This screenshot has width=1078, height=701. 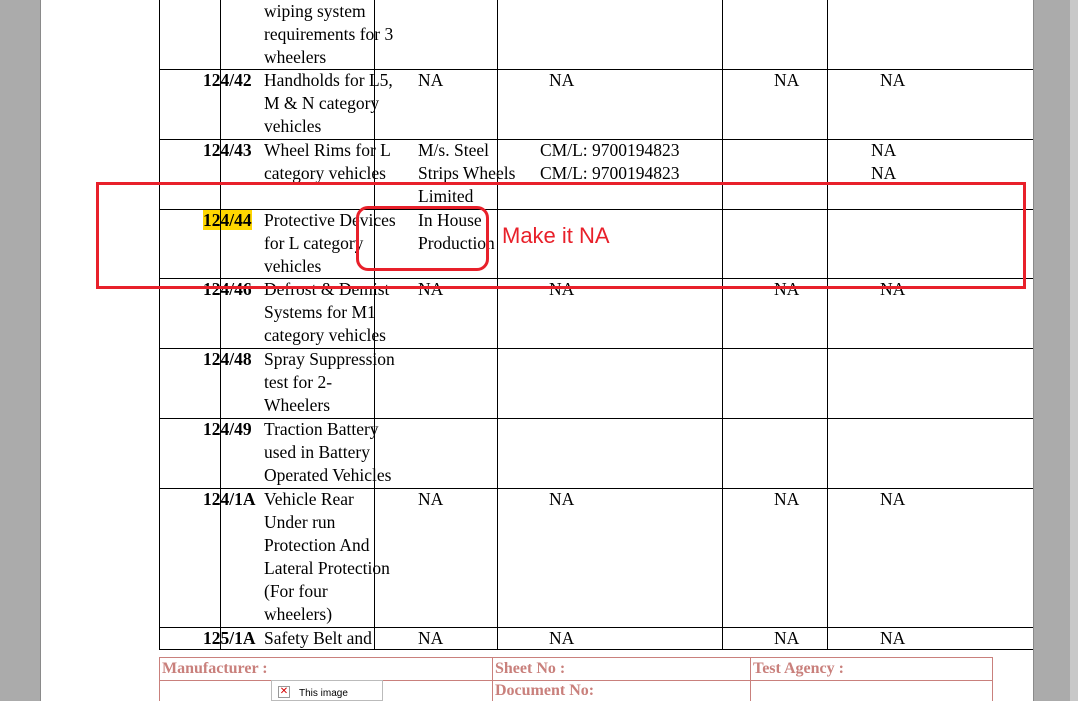 What do you see at coordinates (556, 235) in the screenshot?
I see `annotation-text: Make it NA` at bounding box center [556, 235].